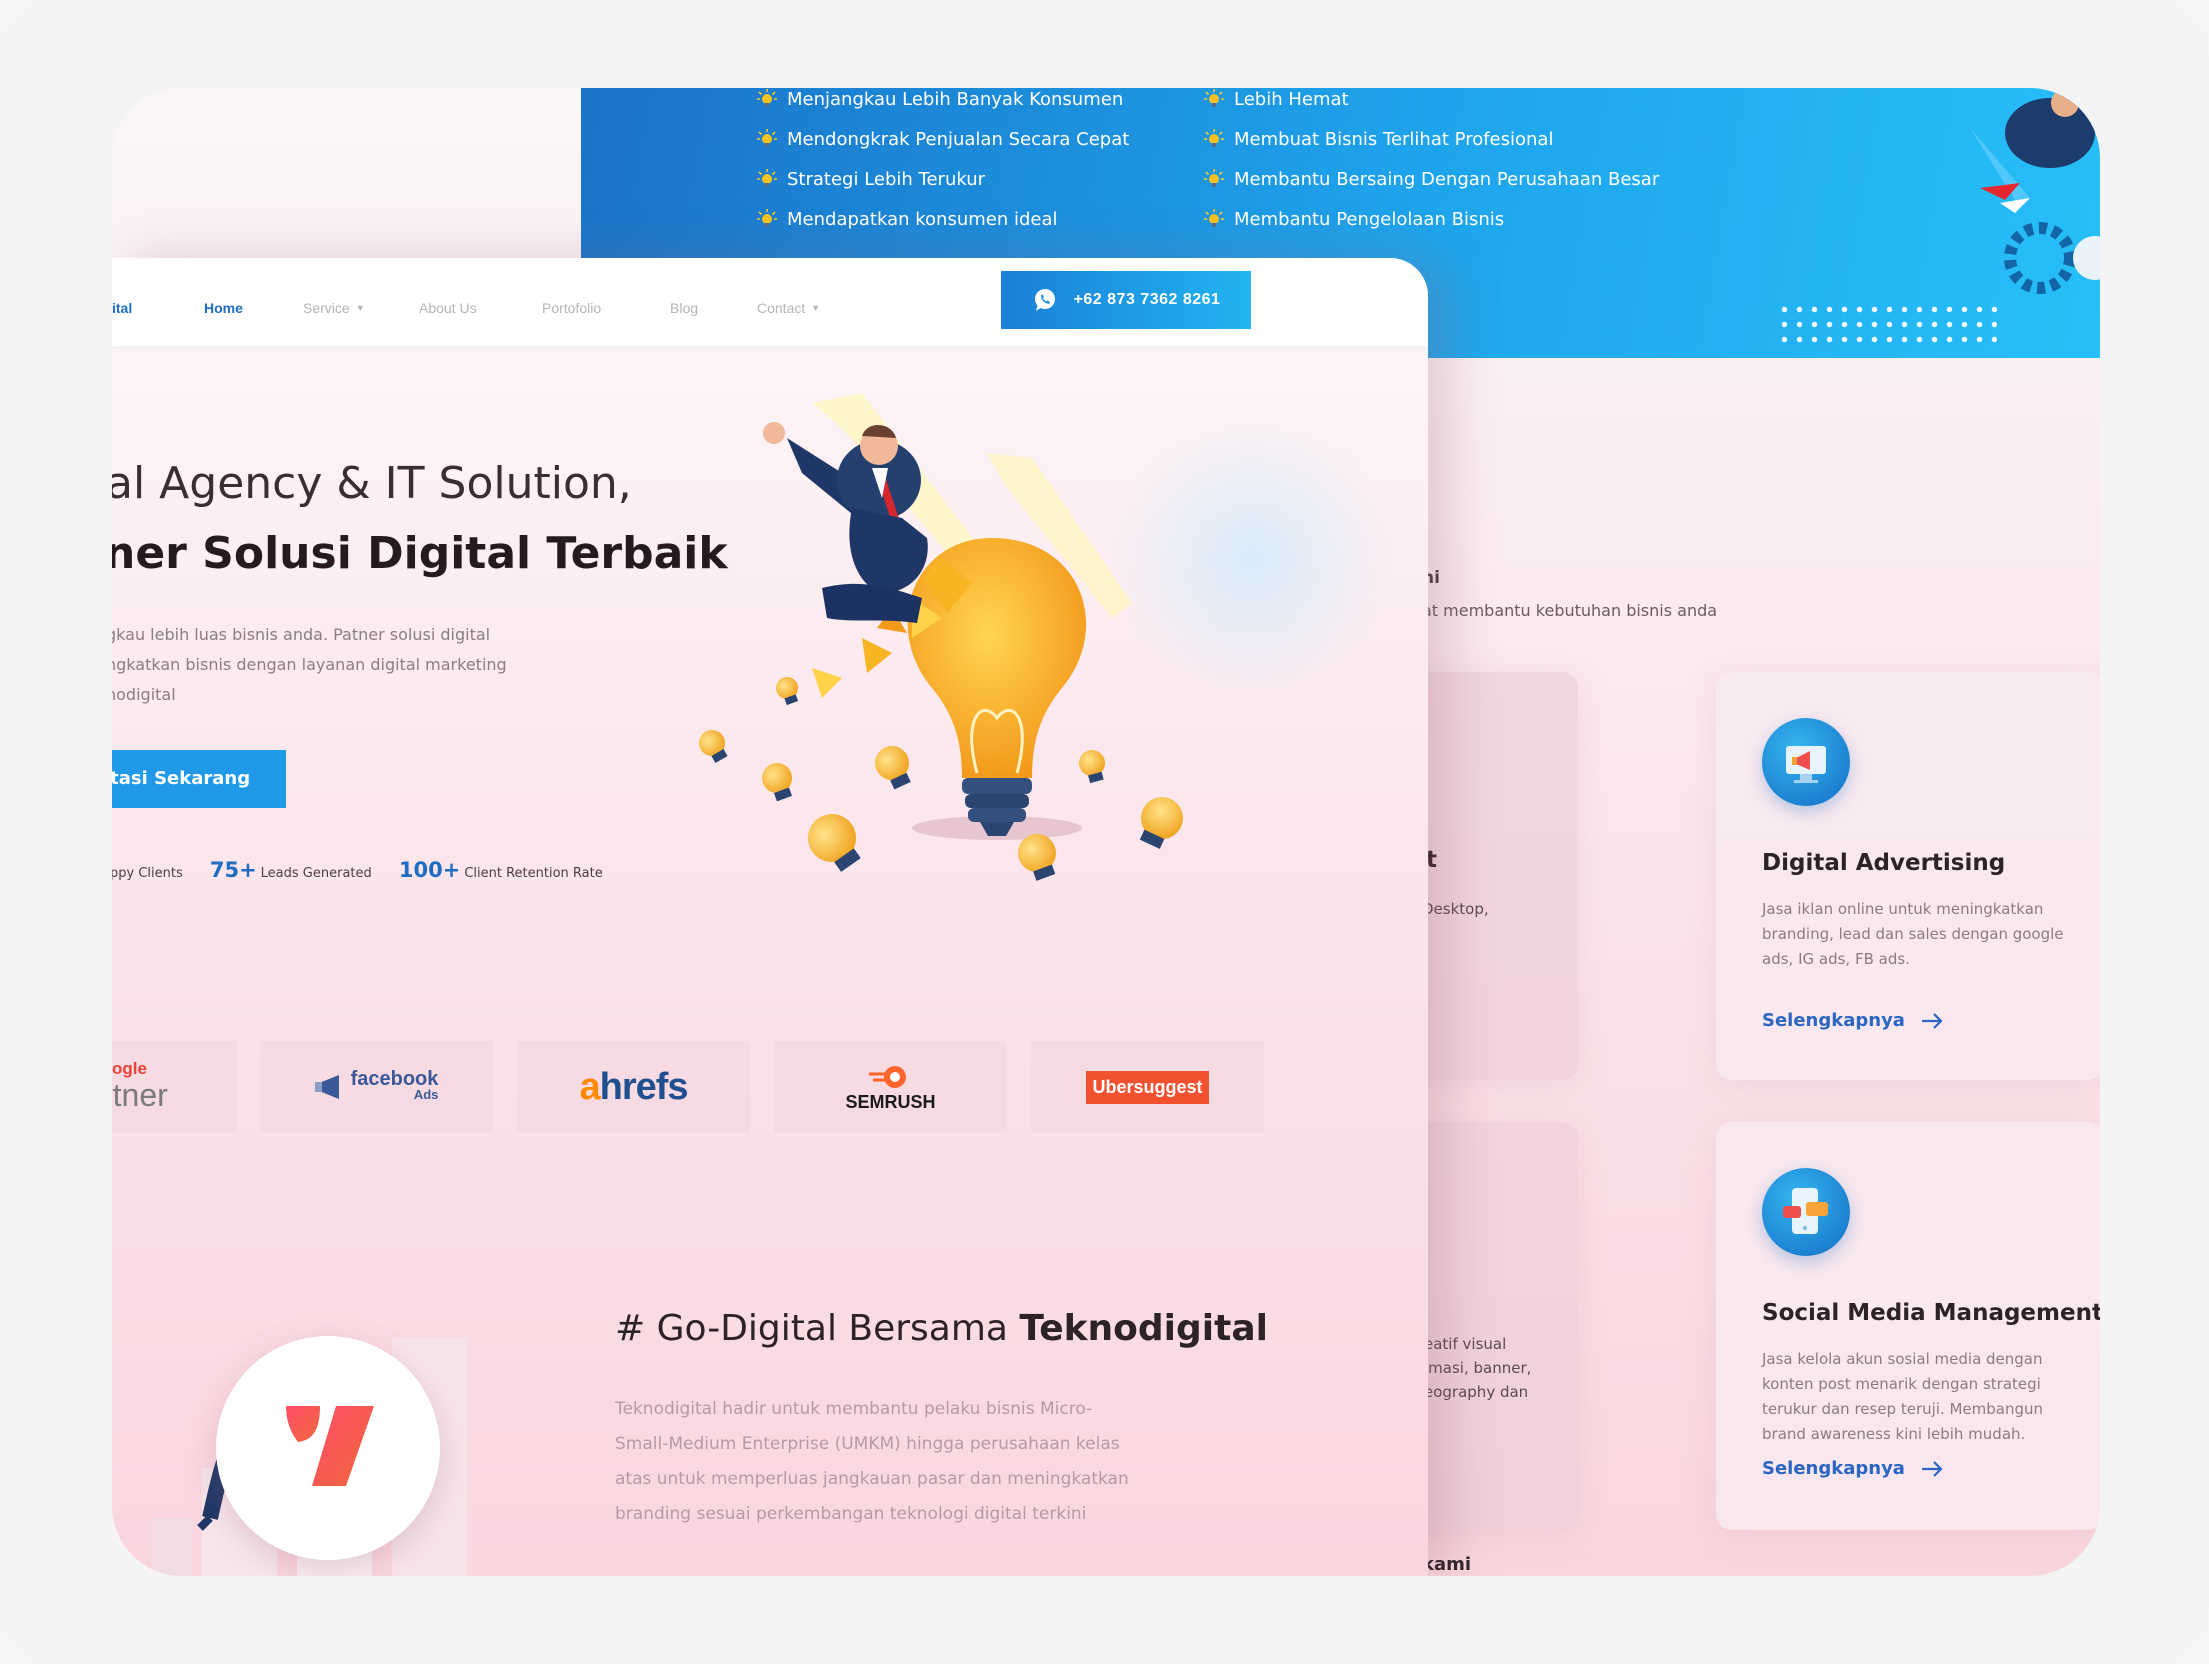 Image resolution: width=2209 pixels, height=1664 pixels. I want to click on stat-number: 75+, so click(233, 870).